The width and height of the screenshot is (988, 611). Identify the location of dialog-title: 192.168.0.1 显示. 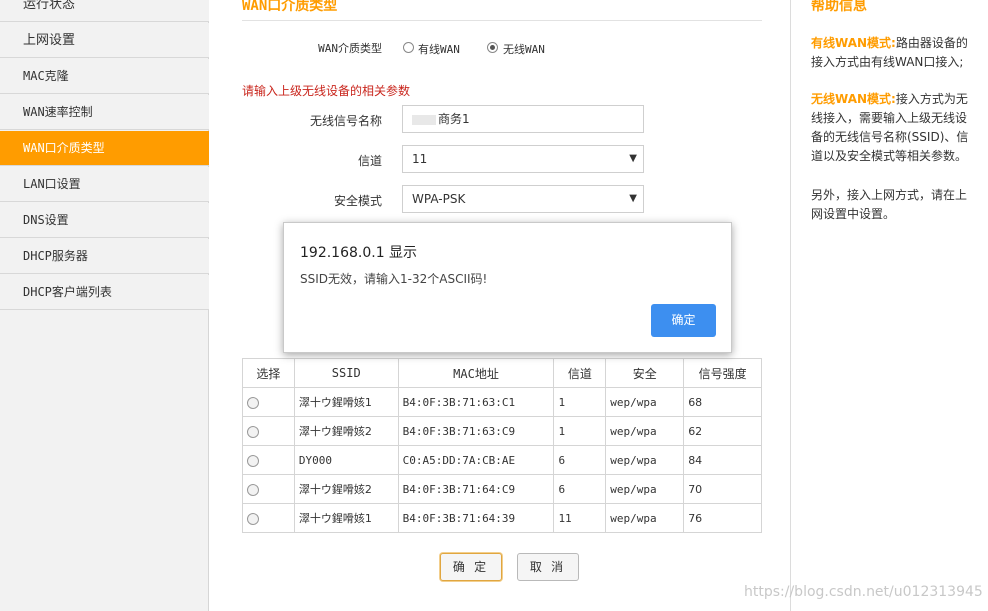
(359, 253).